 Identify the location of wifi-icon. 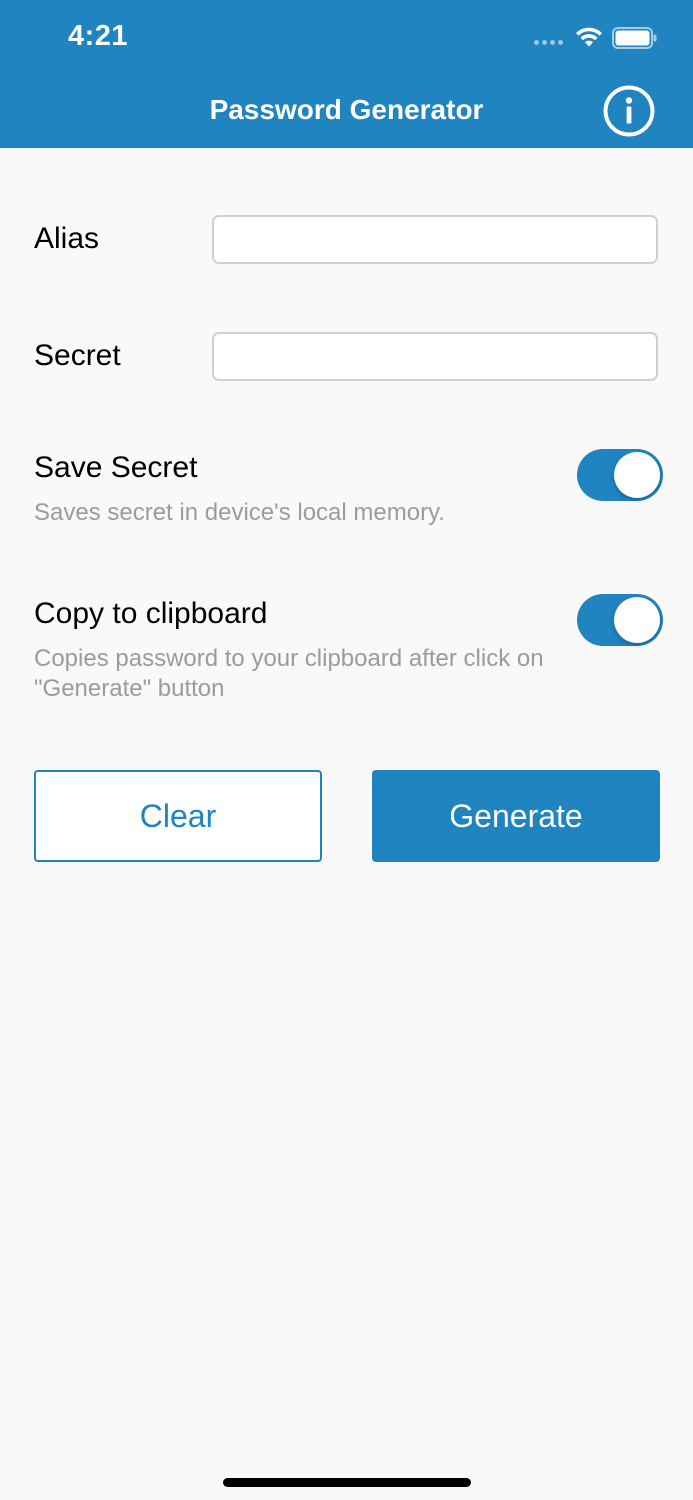
(589, 37).